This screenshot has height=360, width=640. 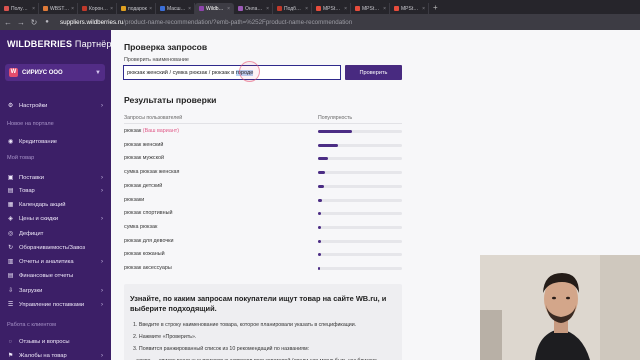 I want to click on query-text: рюкзак кожаный, so click(x=144, y=254).